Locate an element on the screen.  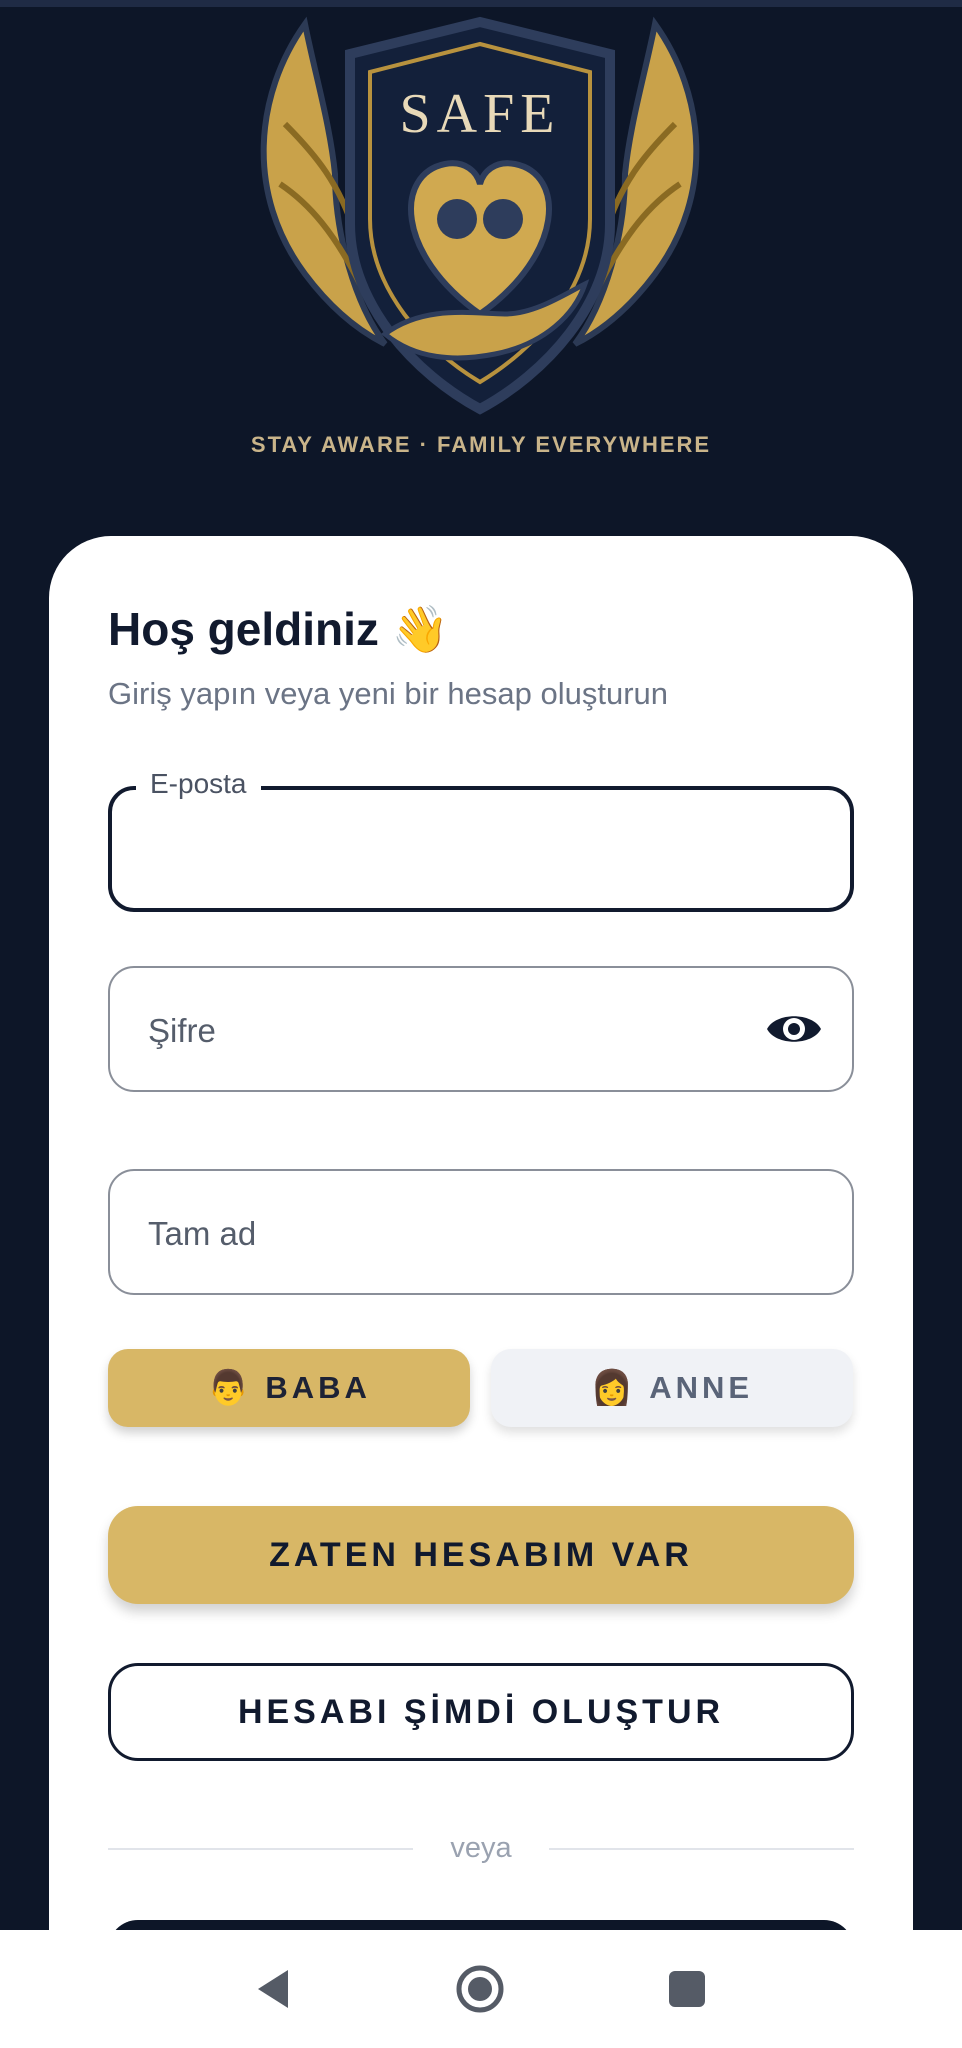
fullname-placeholder: Tam ad is located at coordinates (202, 1233).